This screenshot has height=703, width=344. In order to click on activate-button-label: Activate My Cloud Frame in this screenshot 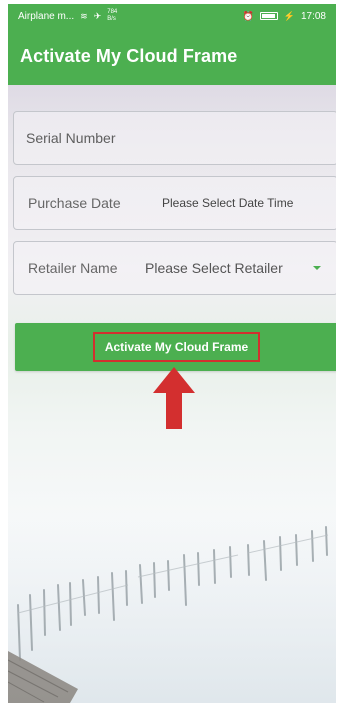, I will do `click(176, 347)`.